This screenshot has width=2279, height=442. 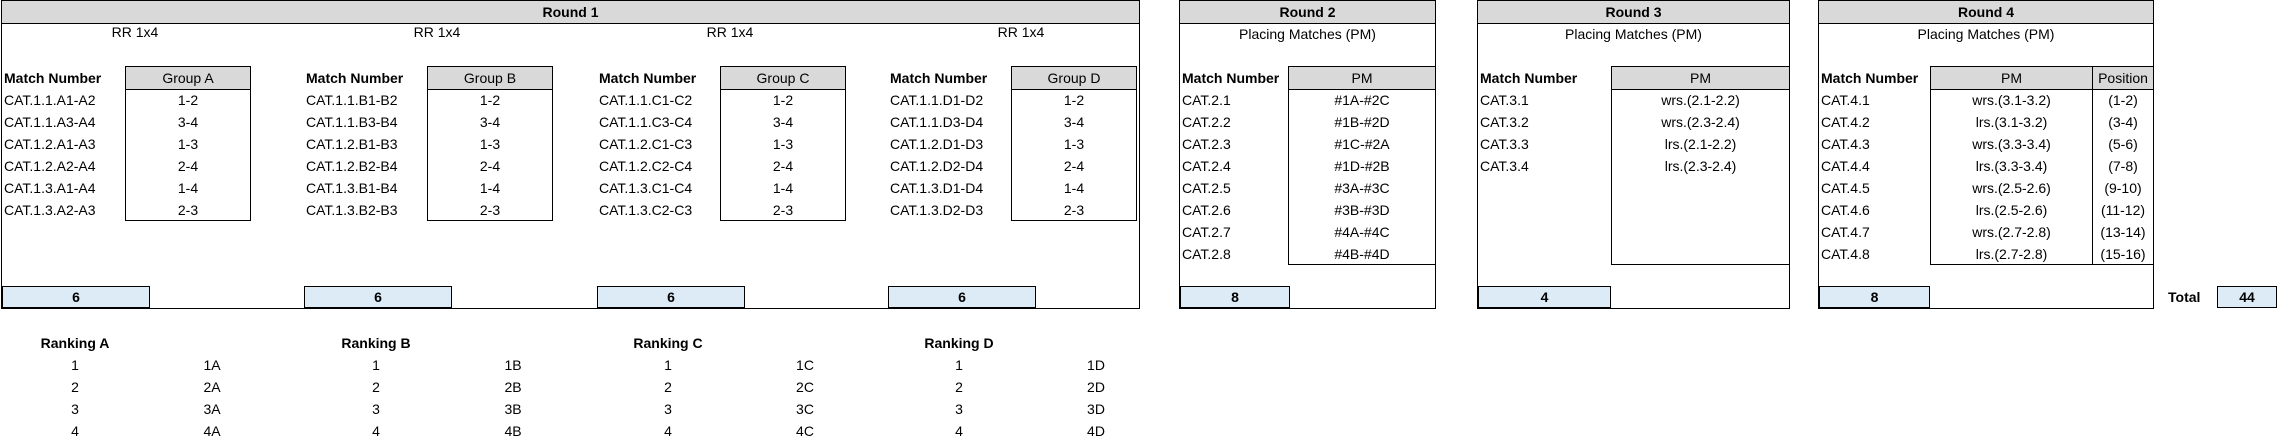 I want to click on match-number: CAT.3.1, so click(x=1504, y=100).